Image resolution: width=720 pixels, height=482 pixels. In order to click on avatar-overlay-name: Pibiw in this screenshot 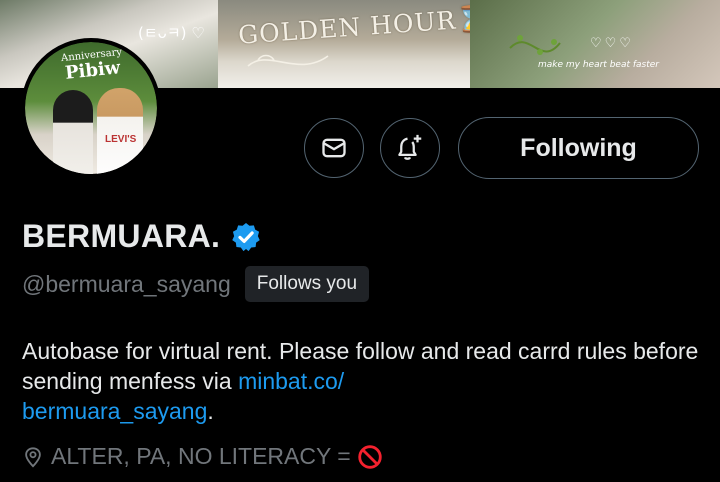, I will do `click(93, 70)`.